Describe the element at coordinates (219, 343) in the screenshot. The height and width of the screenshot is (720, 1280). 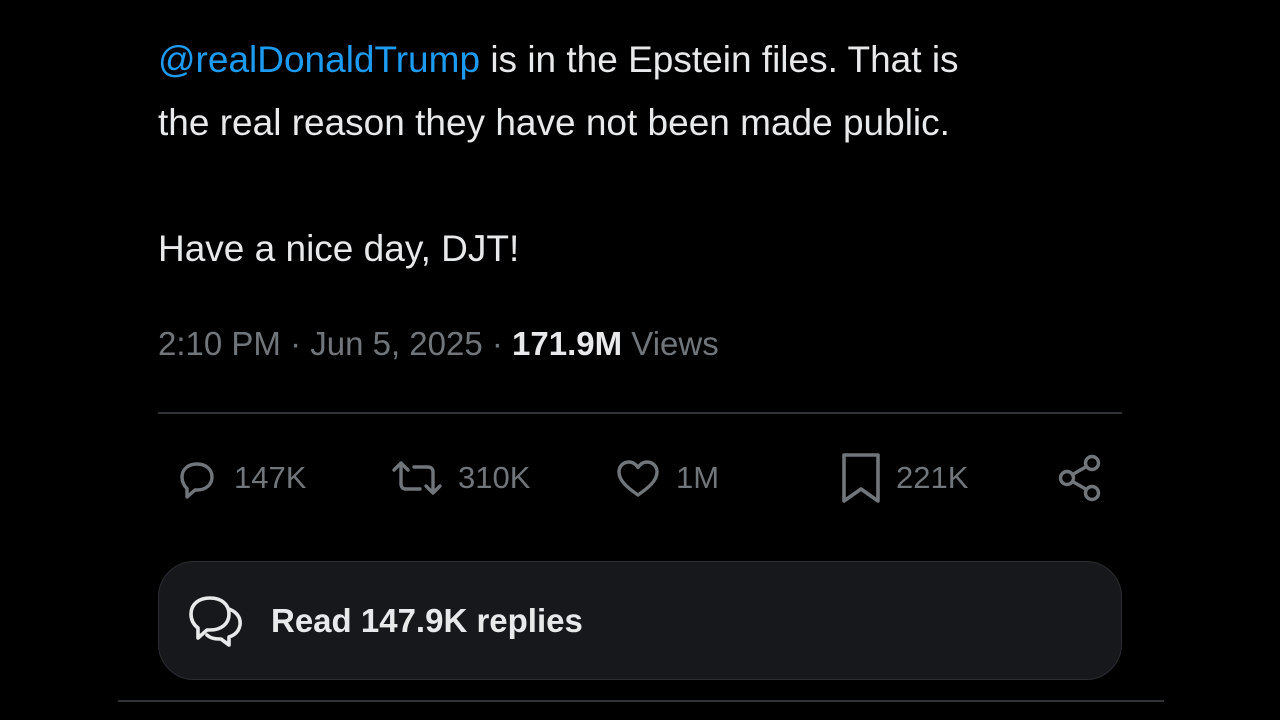
I see `post-time: 2:10 PM` at that location.